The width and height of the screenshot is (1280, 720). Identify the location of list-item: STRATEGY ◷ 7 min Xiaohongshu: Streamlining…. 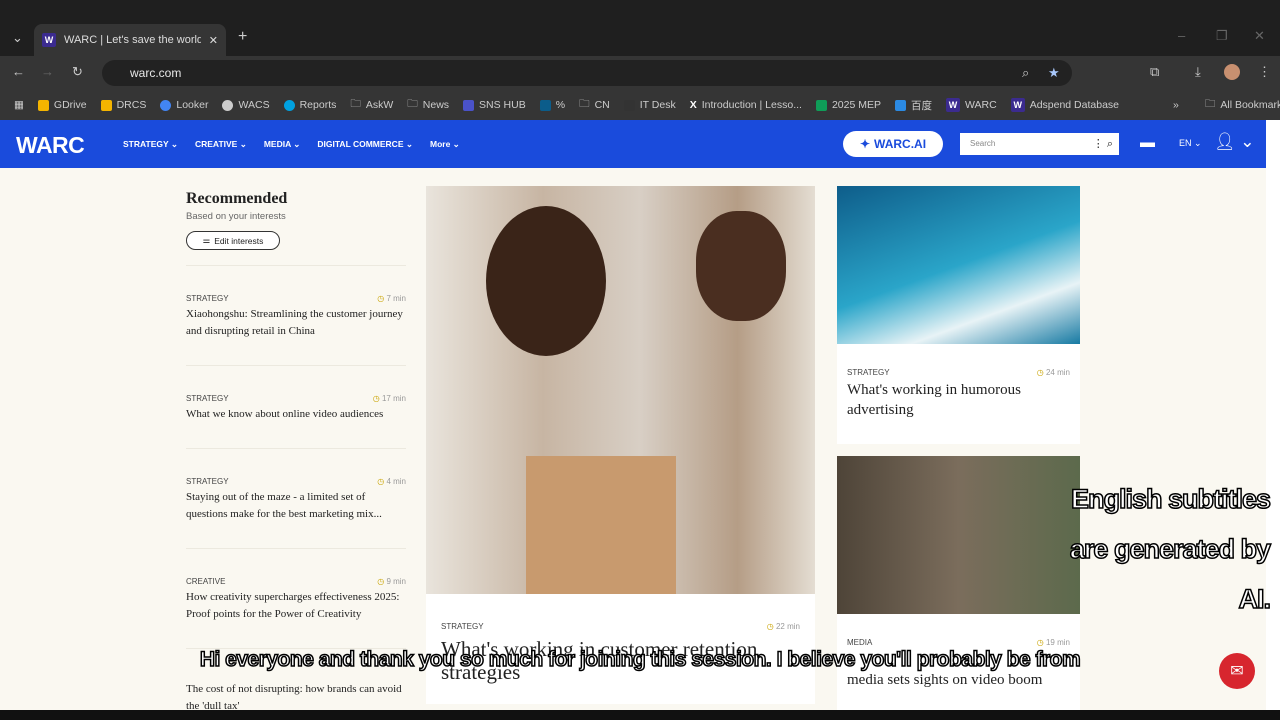
(296, 315).